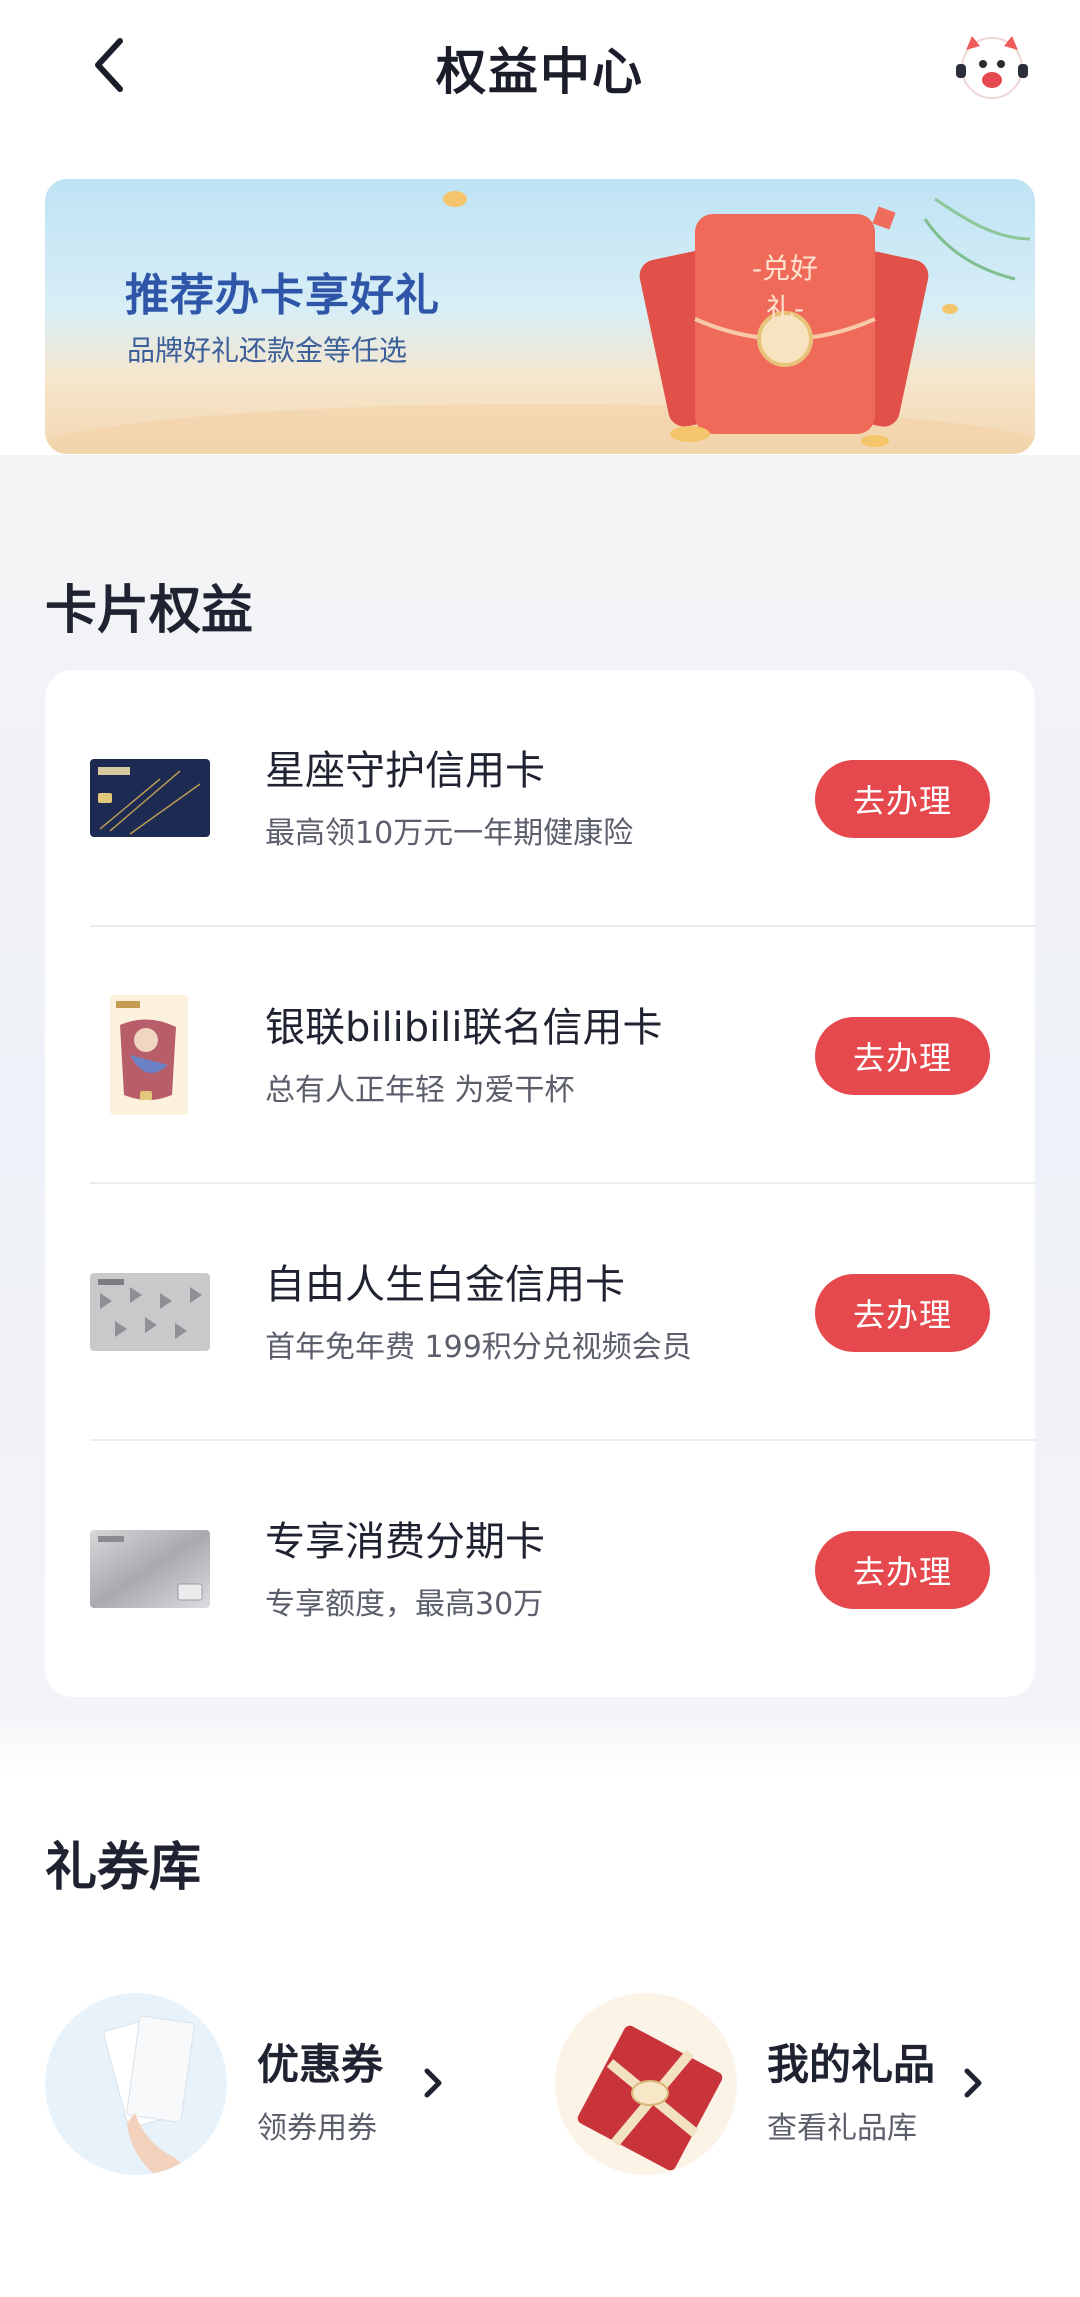 Image resolution: width=1080 pixels, height=2297 pixels. What do you see at coordinates (842, 2128) in the screenshot?
I see `gift-subtitle: 查看礼品库` at bounding box center [842, 2128].